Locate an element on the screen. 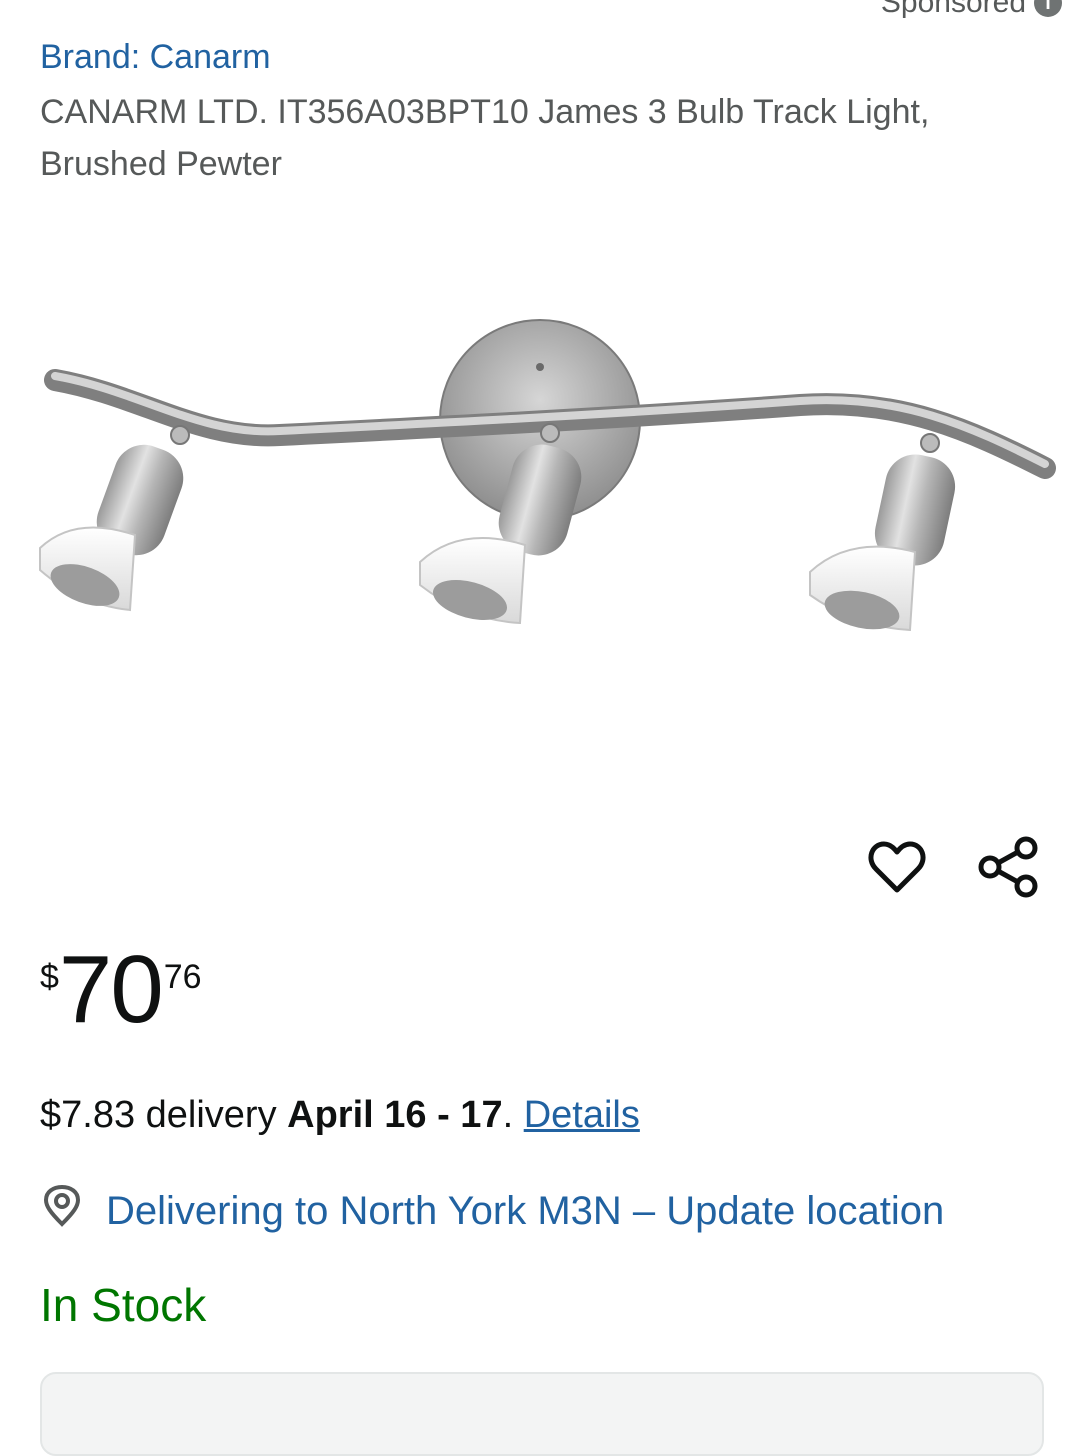 The height and width of the screenshot is (1456, 1080). bottom-card is located at coordinates (542, 1414).